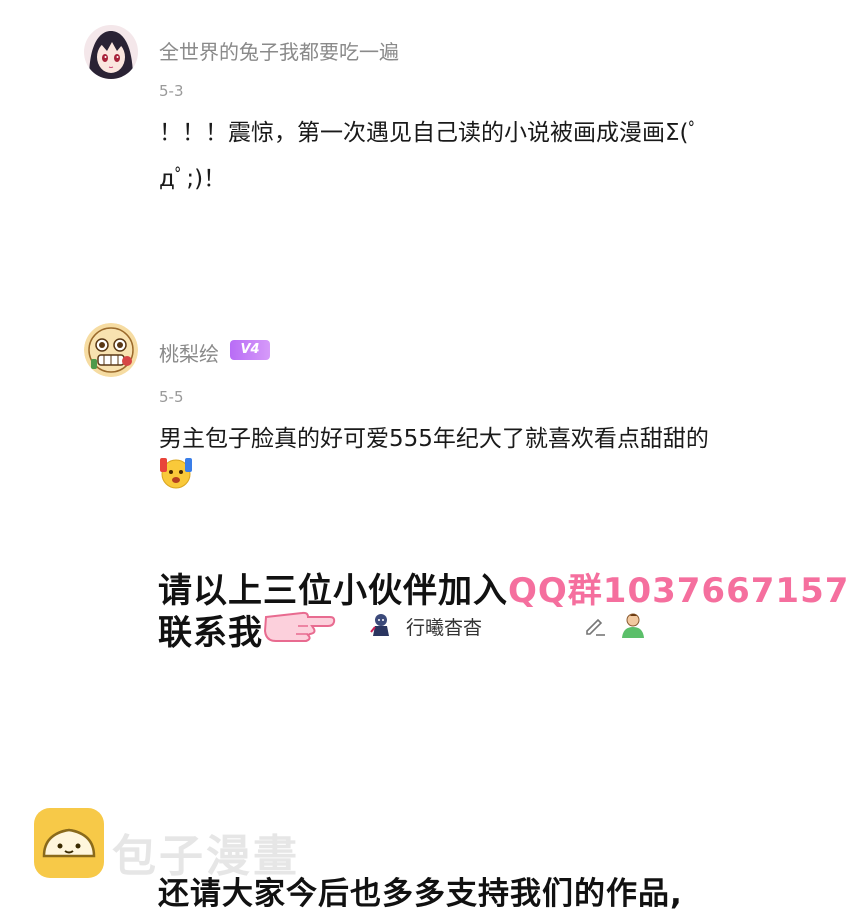  I want to click on credit-name: 行曦杳杳, so click(444, 626).